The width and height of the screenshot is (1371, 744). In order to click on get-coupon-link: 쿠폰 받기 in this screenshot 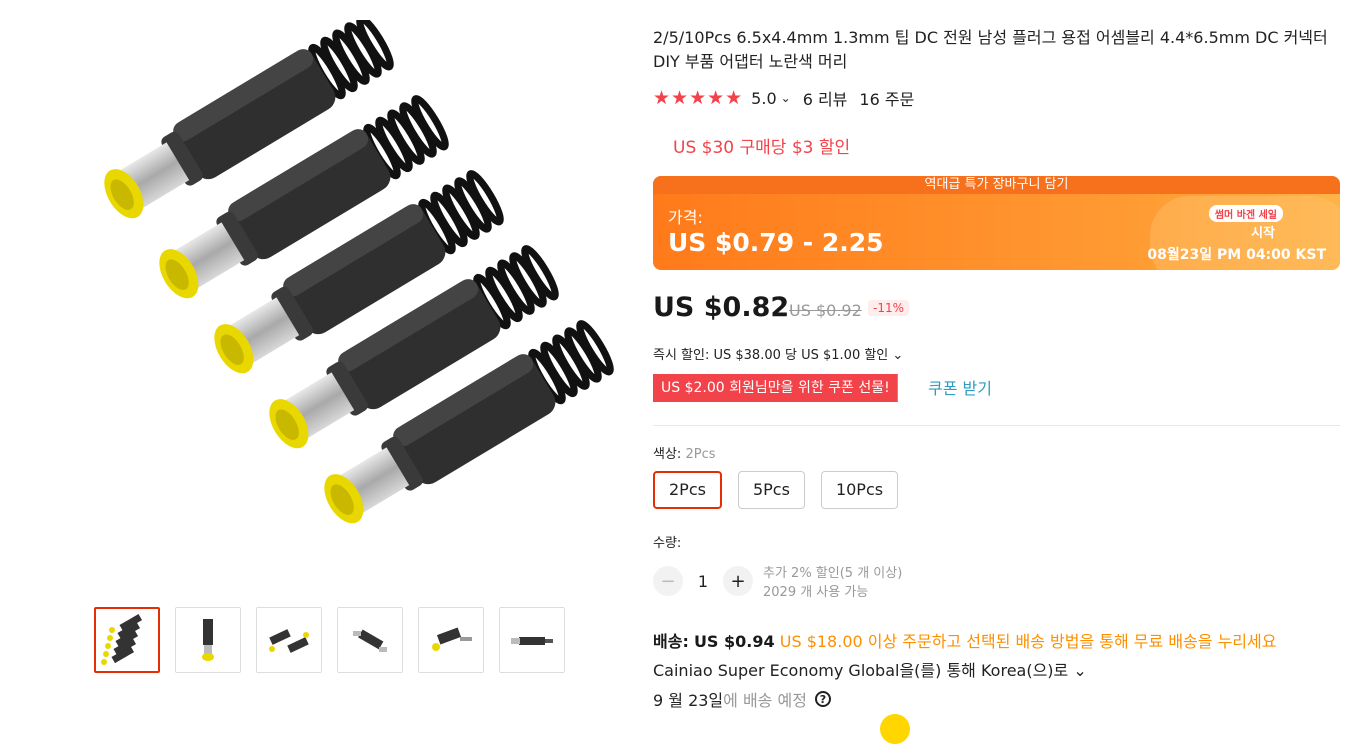, I will do `click(960, 387)`.